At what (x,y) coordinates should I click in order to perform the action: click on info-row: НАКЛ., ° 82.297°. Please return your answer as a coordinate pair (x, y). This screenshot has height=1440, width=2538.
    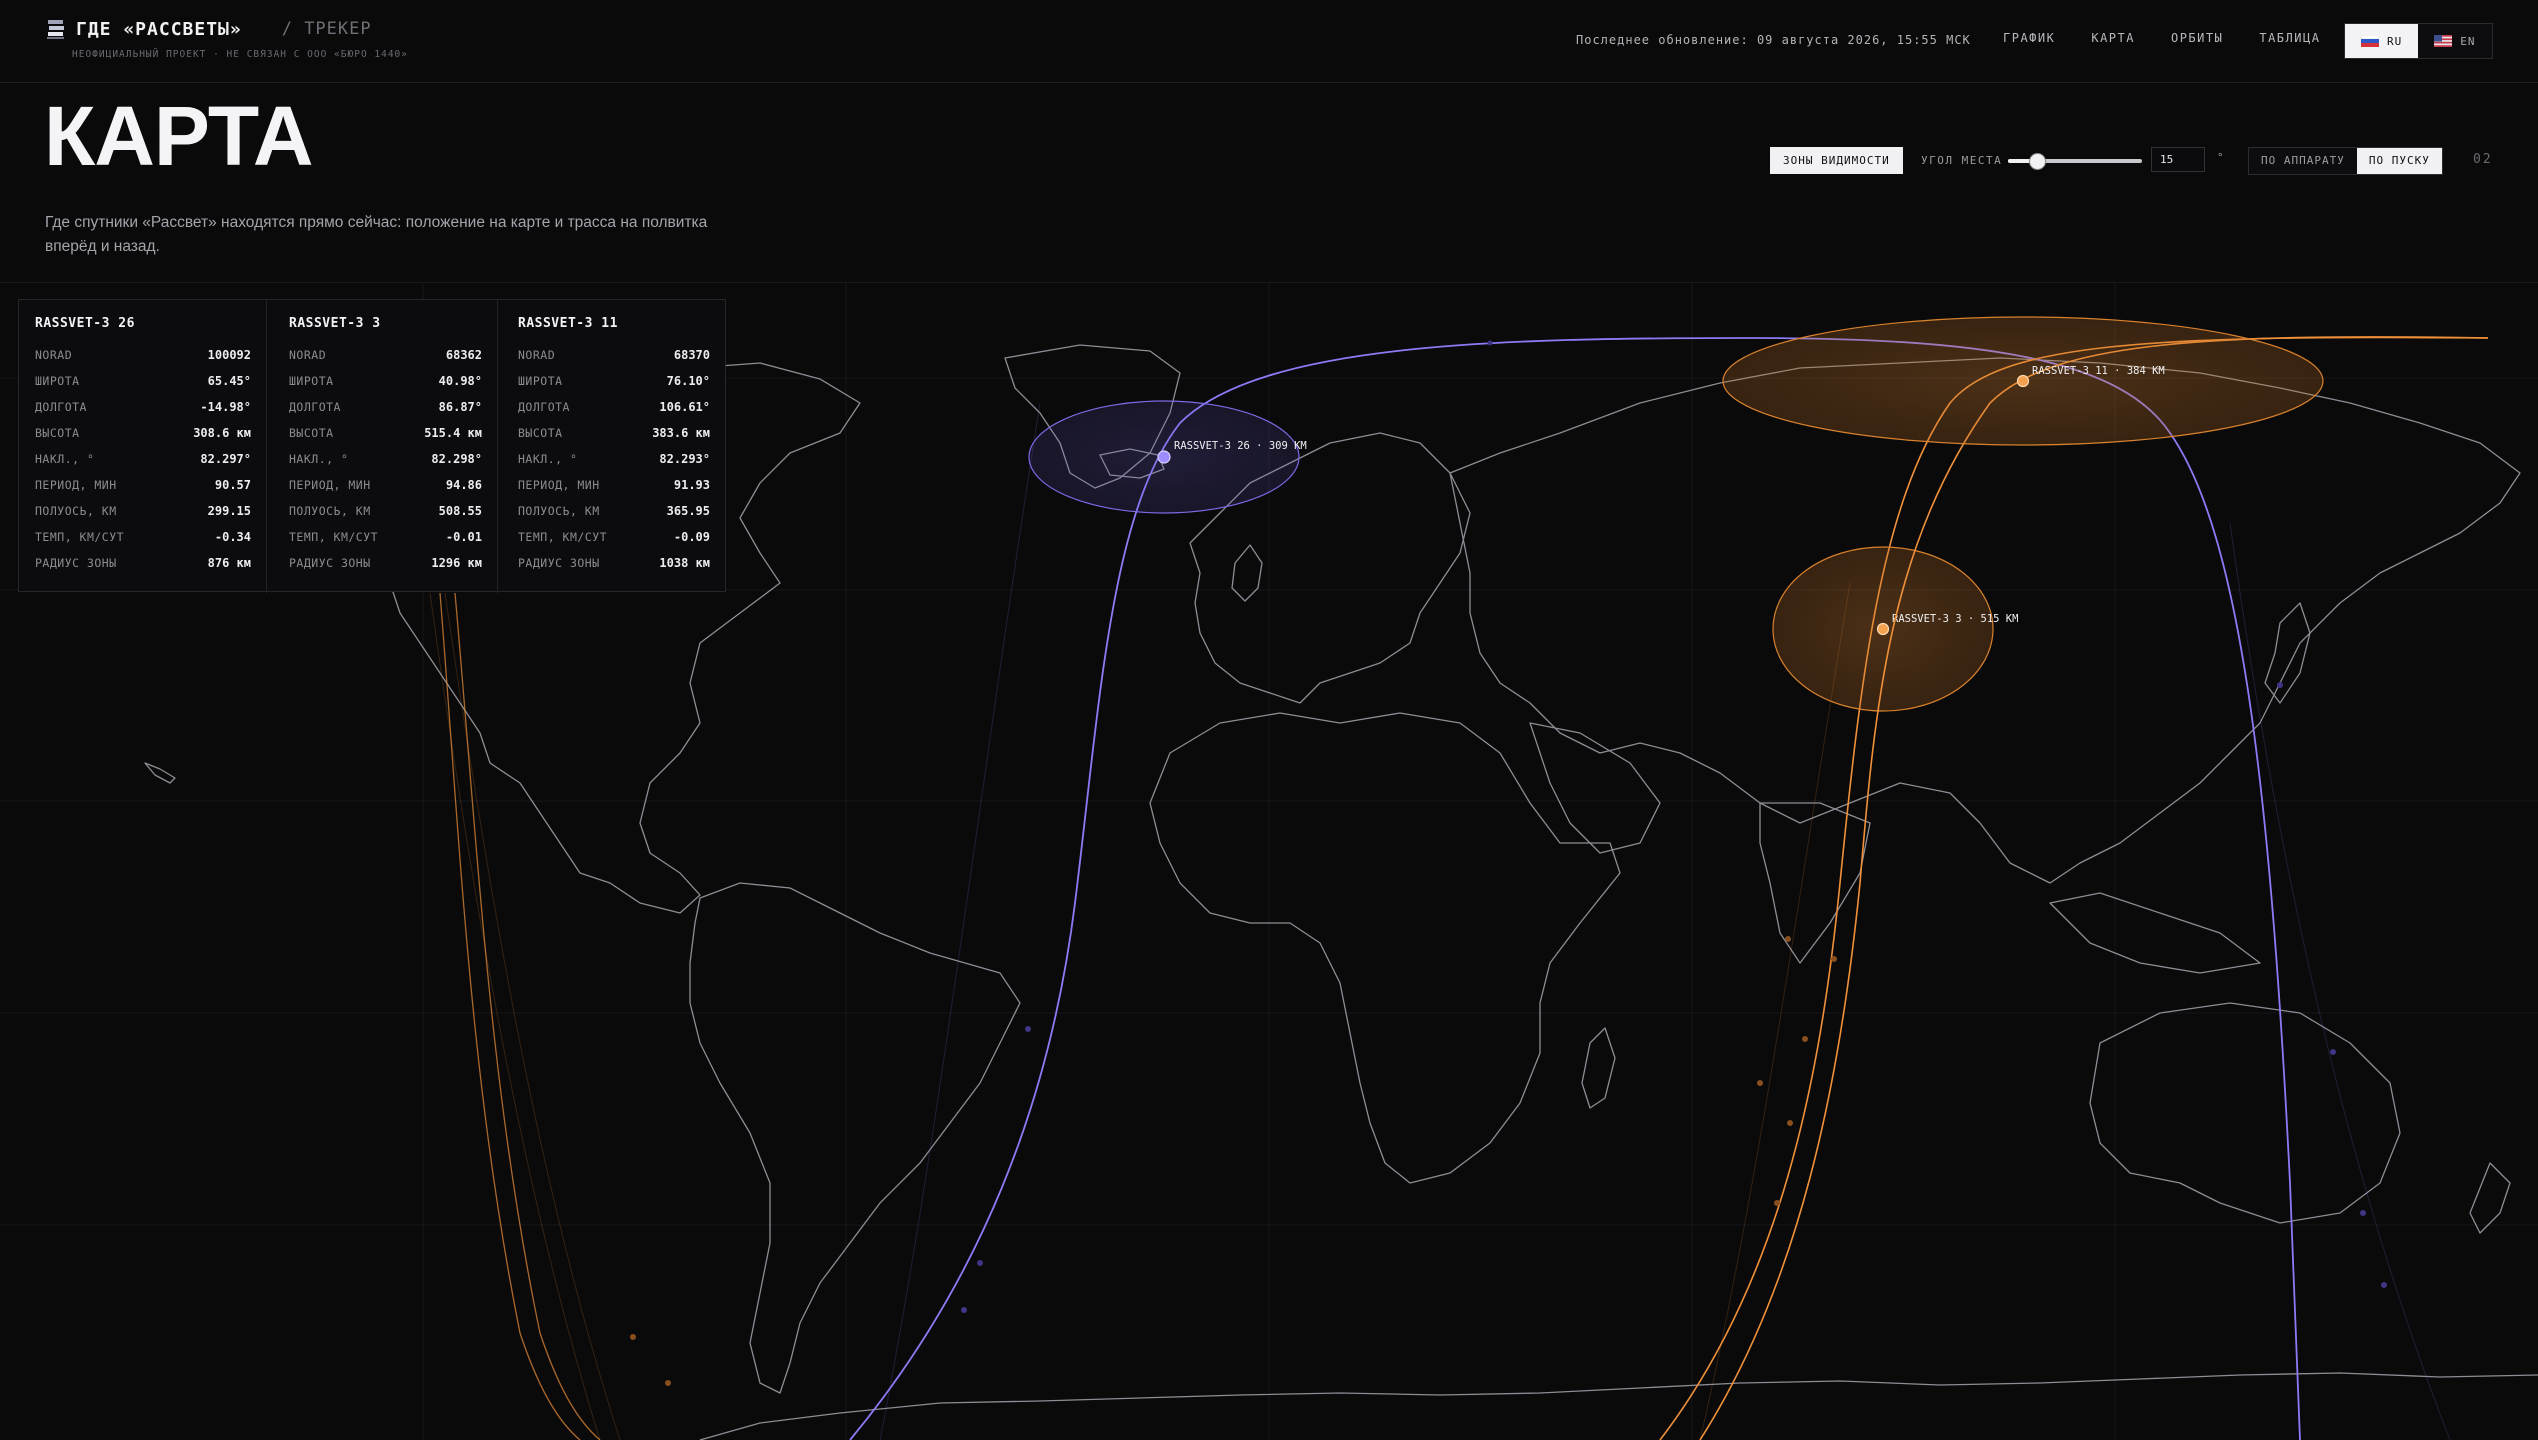
    Looking at the image, I should click on (143, 459).